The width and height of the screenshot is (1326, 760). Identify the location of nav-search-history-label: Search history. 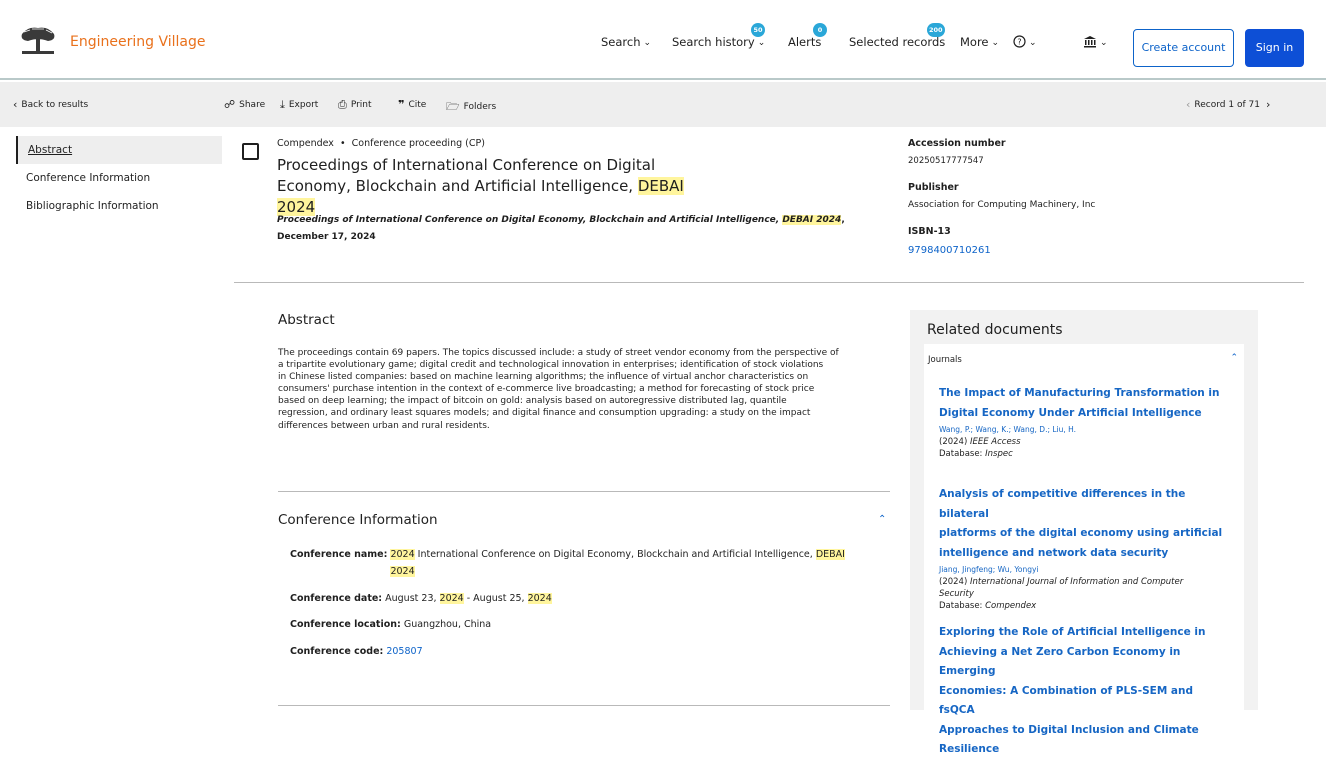
(713, 42).